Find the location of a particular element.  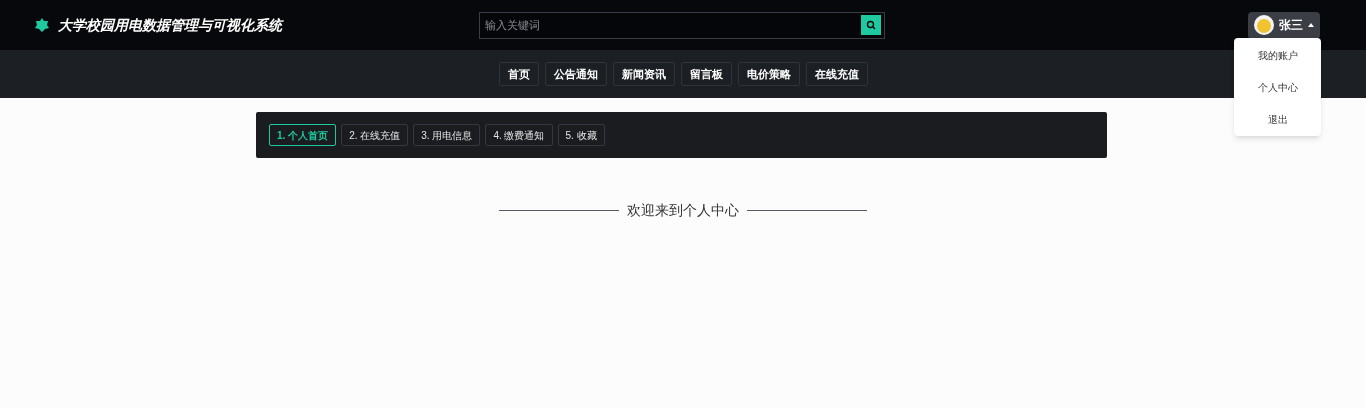

tab: 2. 在线充值 is located at coordinates (375, 135).